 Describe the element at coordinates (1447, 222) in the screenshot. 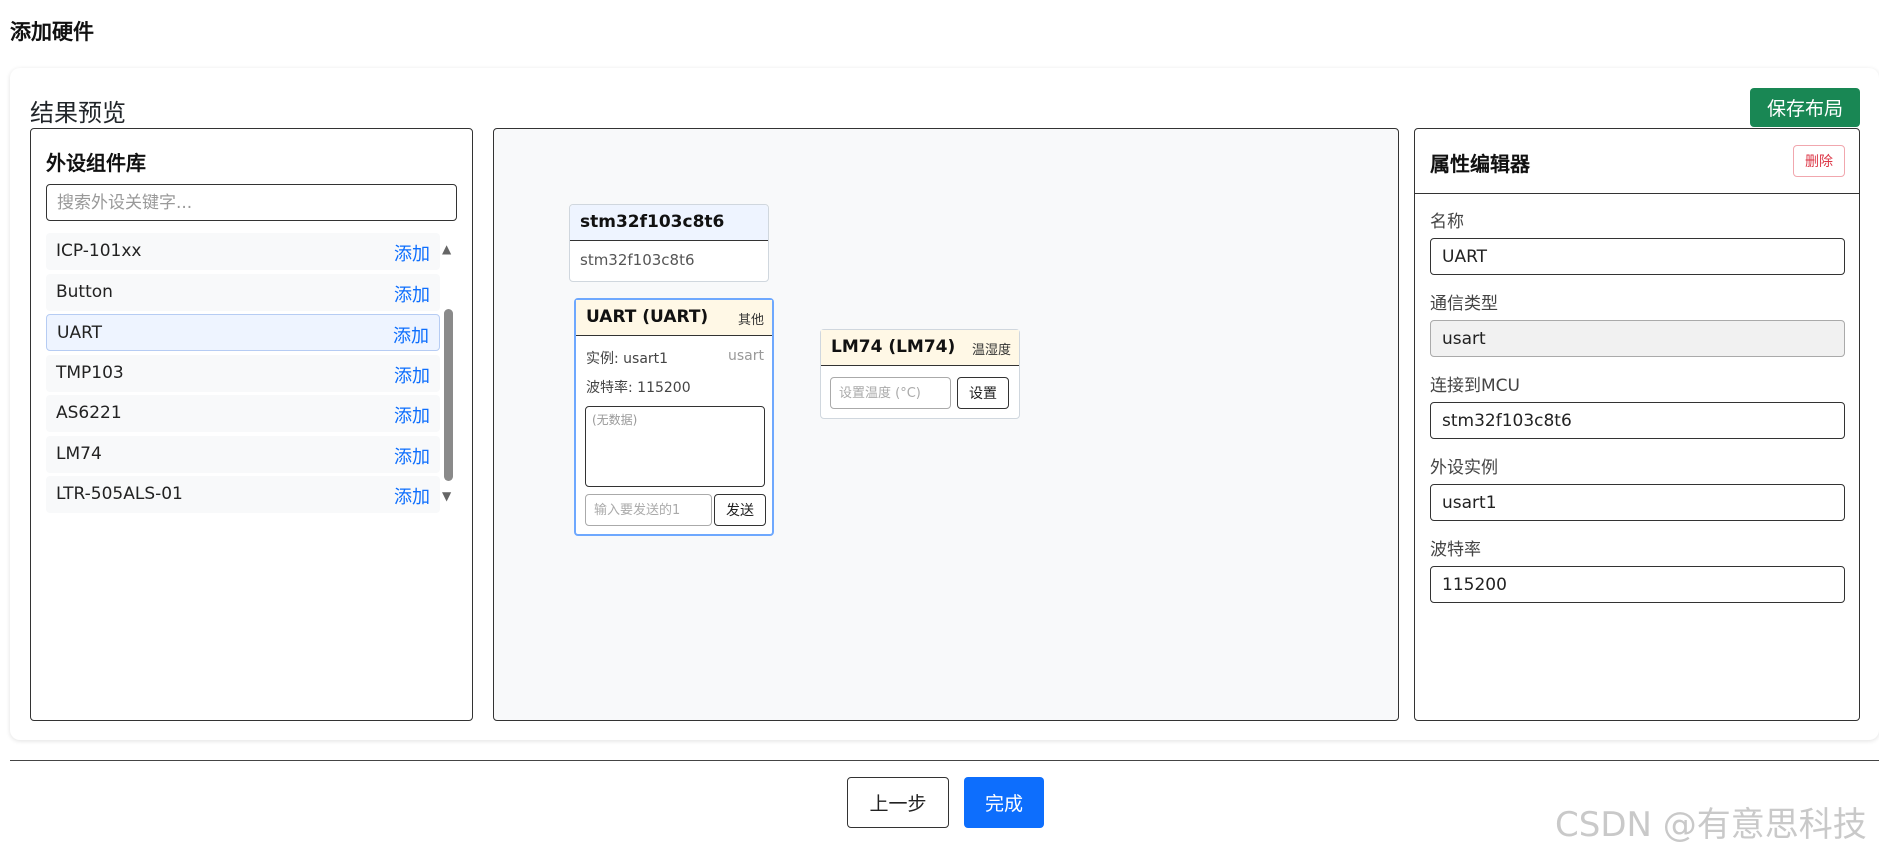

I see `prop-label-name: 名称` at that location.